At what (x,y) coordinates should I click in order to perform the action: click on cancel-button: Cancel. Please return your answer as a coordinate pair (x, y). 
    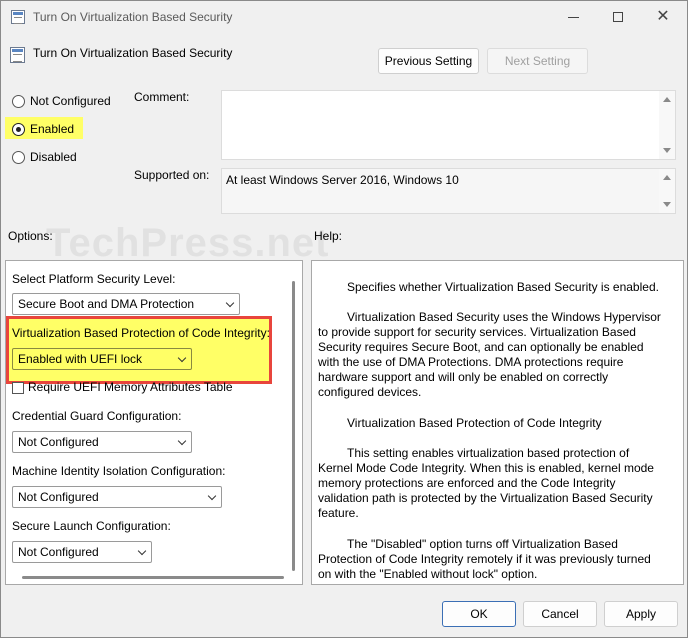
    Looking at the image, I should click on (560, 614).